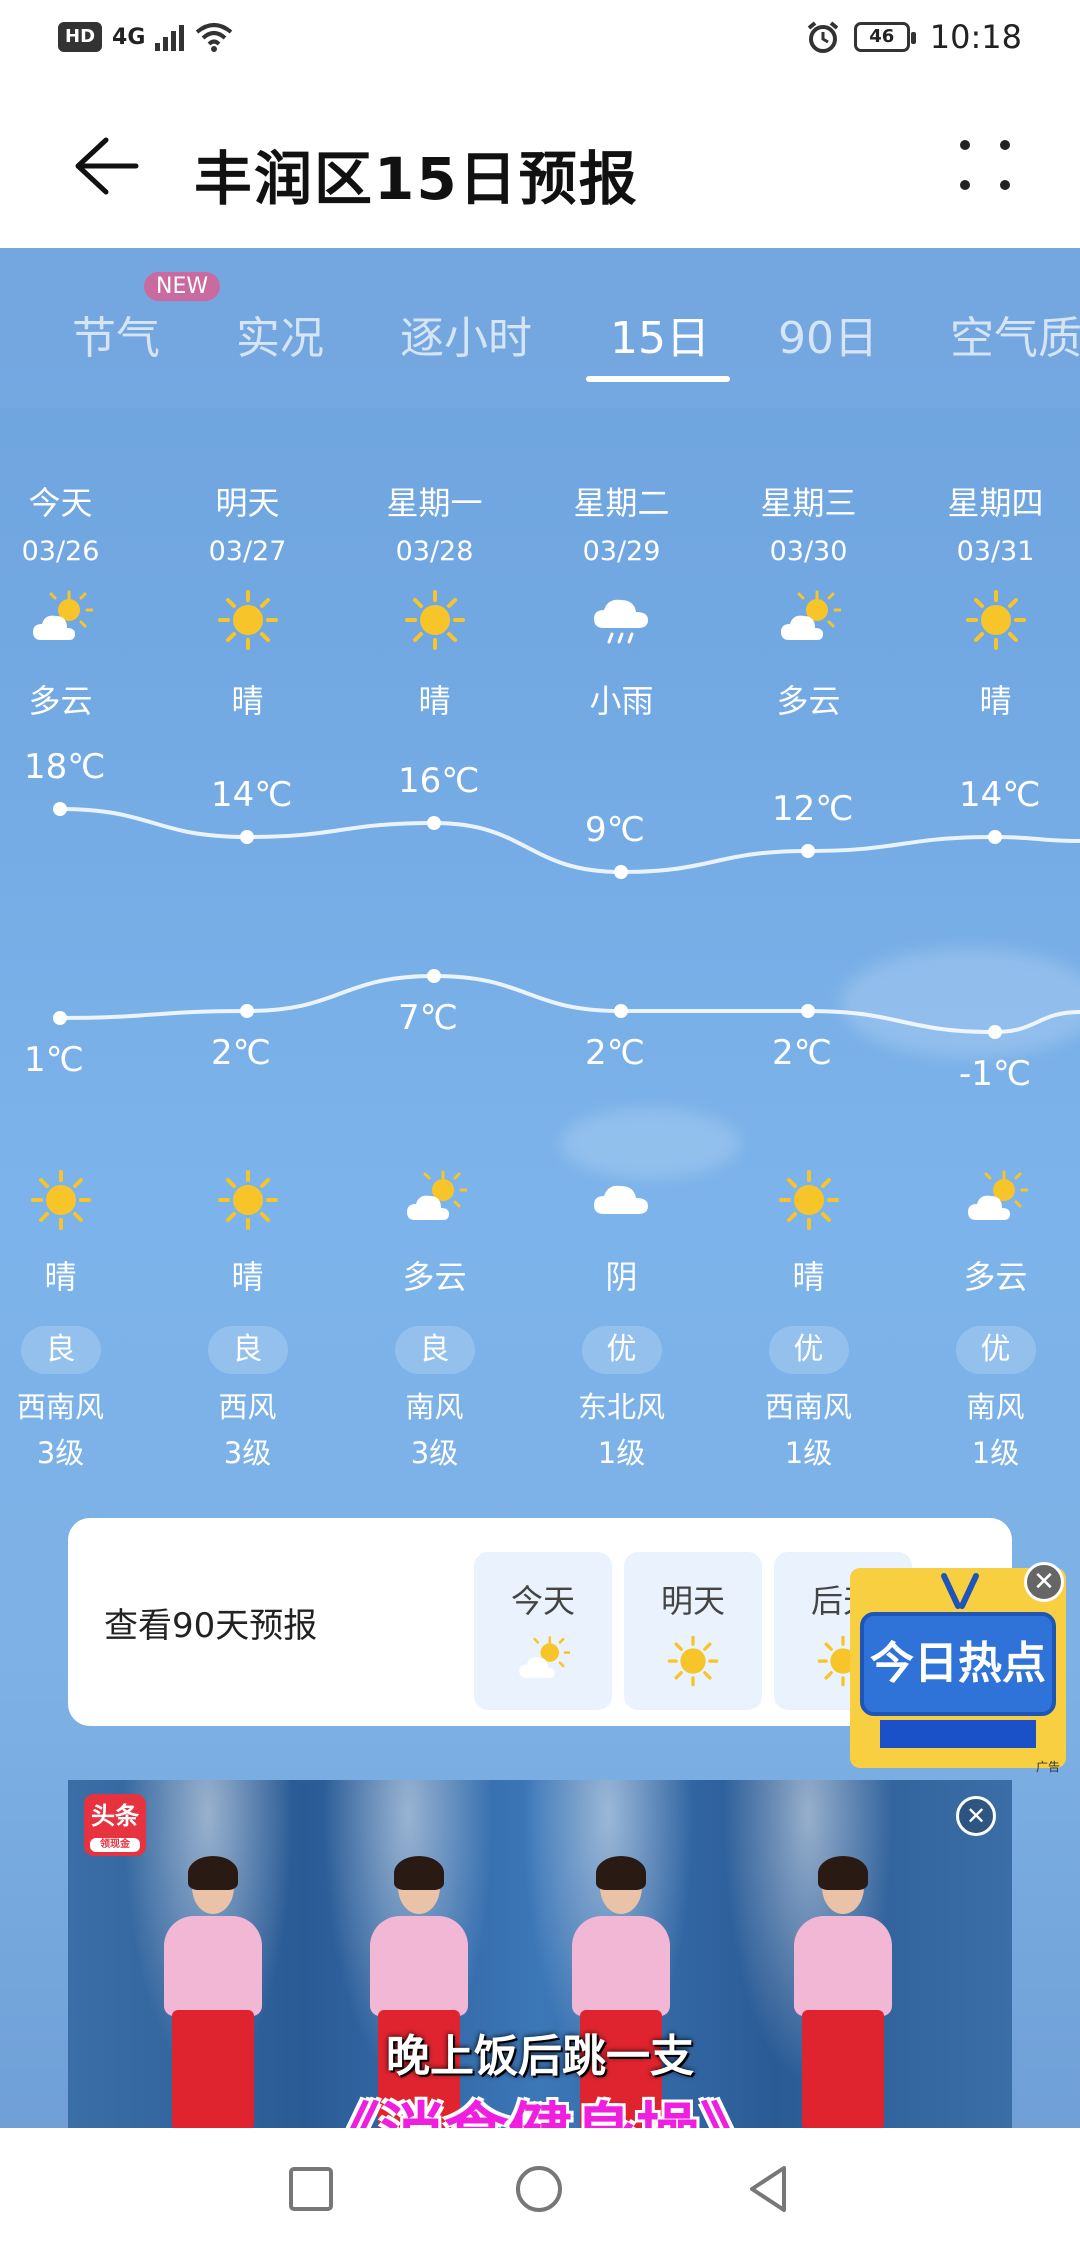 The width and height of the screenshot is (1080, 2244). I want to click on ad-tag: 广告, so click(1048, 1767).